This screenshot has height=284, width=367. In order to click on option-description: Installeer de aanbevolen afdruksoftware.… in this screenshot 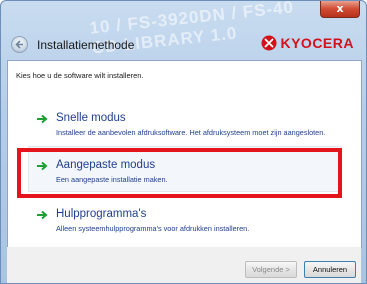, I will do `click(191, 132)`.